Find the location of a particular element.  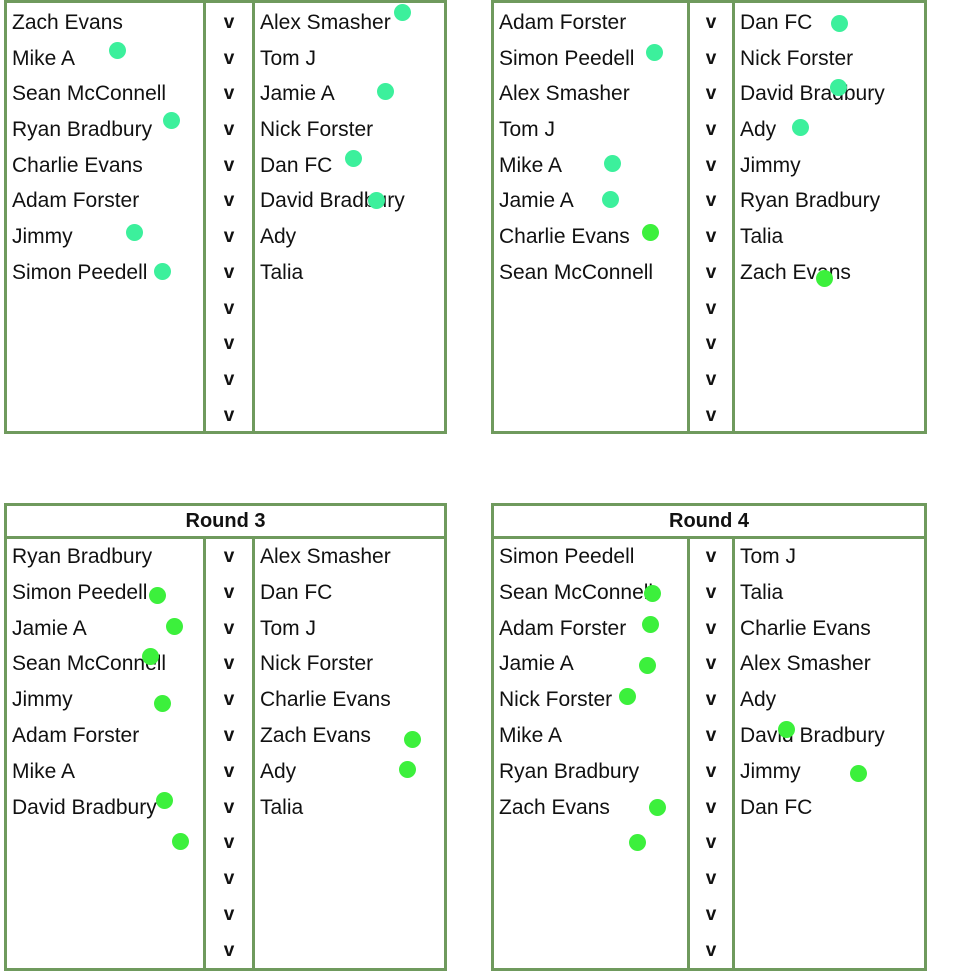

away-player: Jamie A is located at coordinates (297, 94).